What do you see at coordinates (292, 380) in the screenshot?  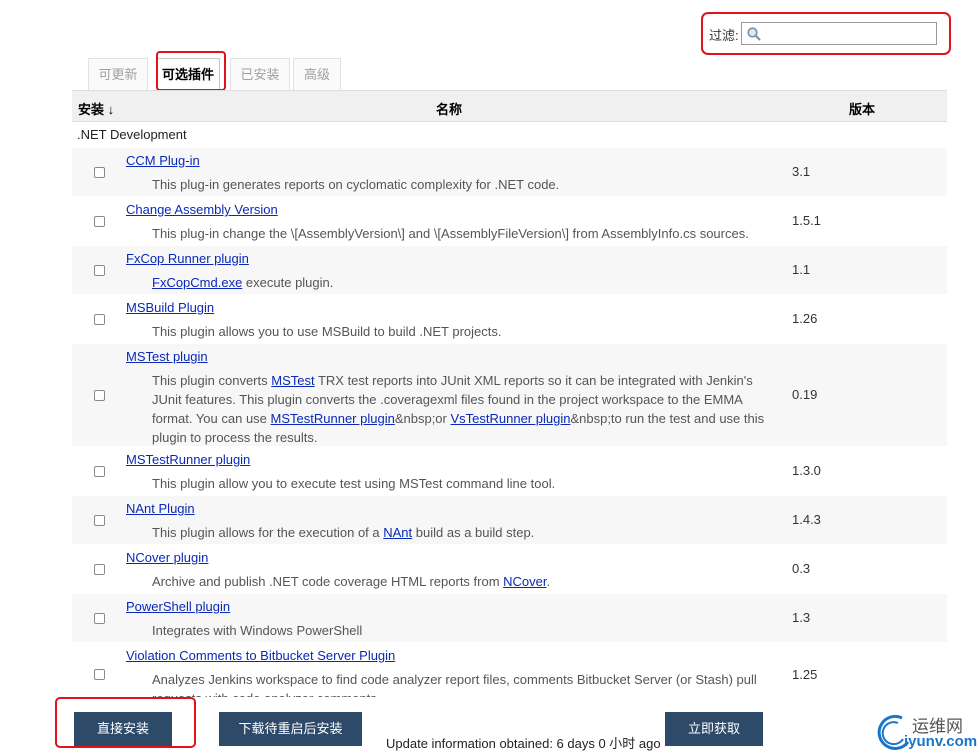 I see `description-link: MSTest` at bounding box center [292, 380].